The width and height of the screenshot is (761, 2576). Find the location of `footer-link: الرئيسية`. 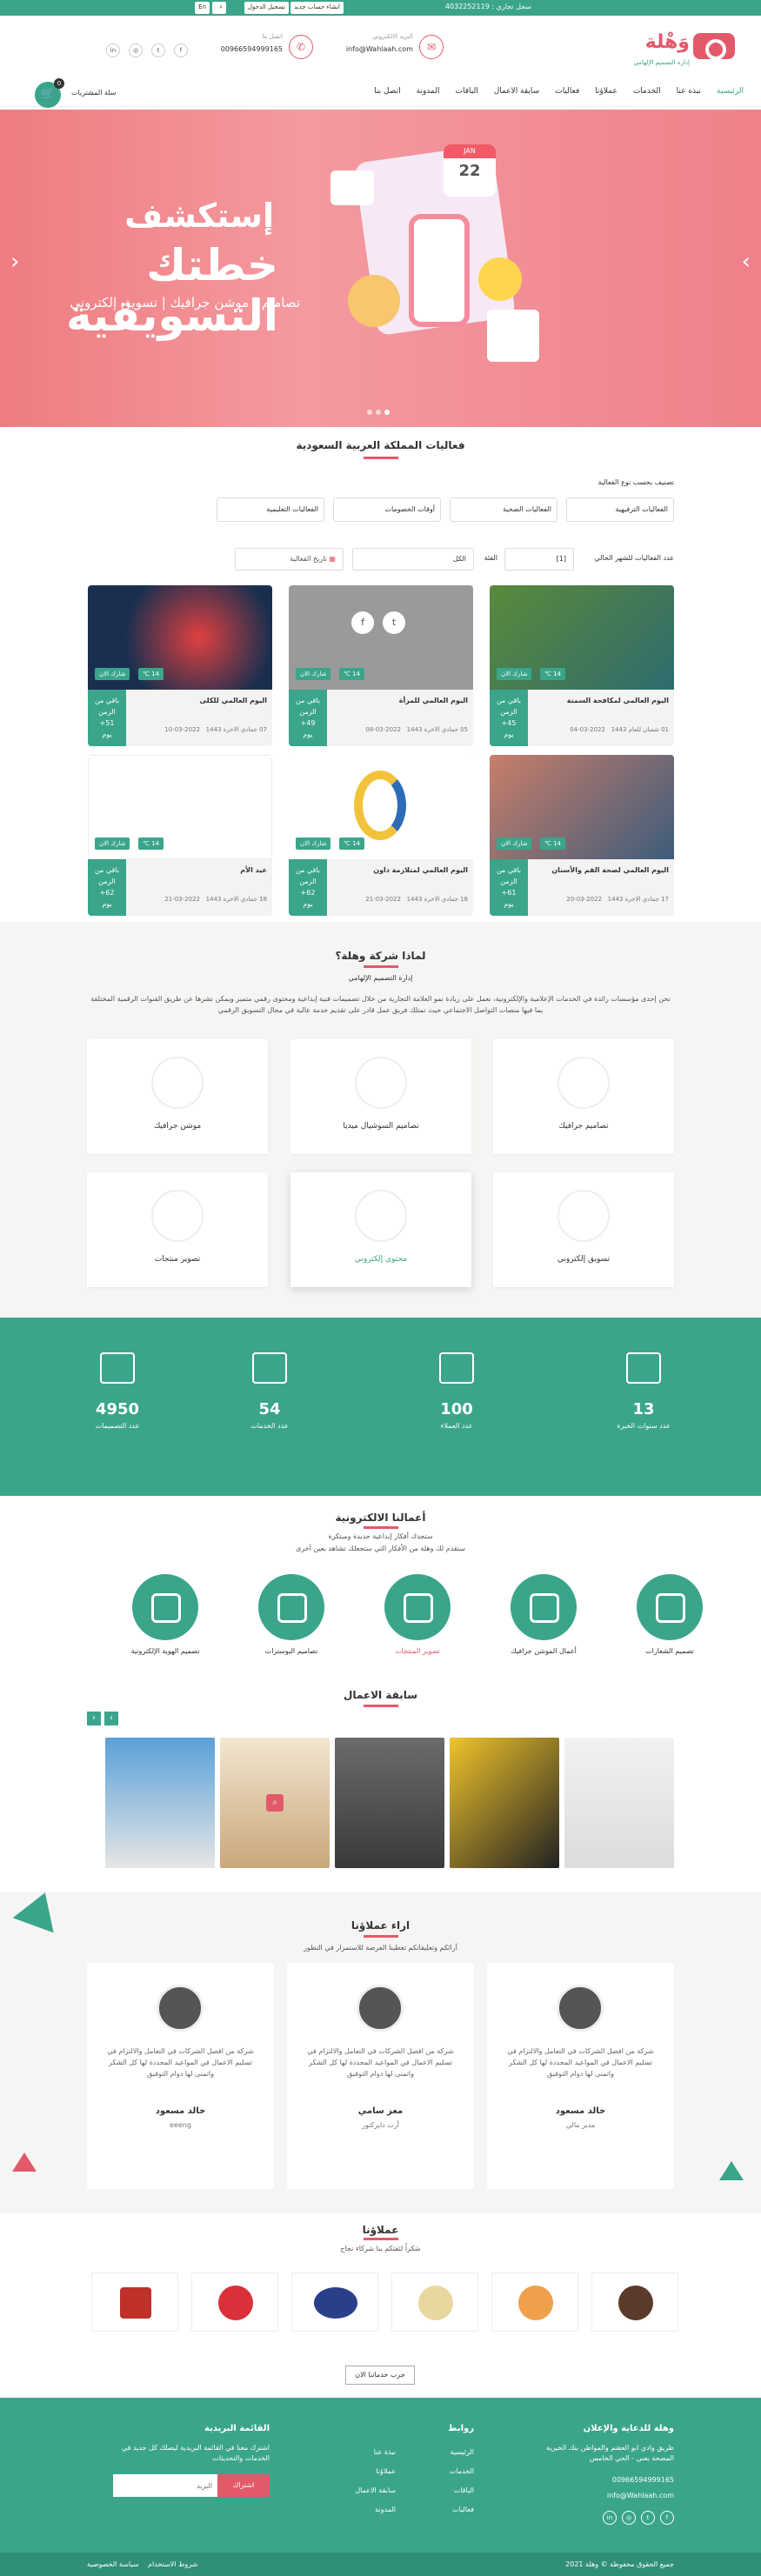

footer-link: الرئيسية is located at coordinates (462, 2452).